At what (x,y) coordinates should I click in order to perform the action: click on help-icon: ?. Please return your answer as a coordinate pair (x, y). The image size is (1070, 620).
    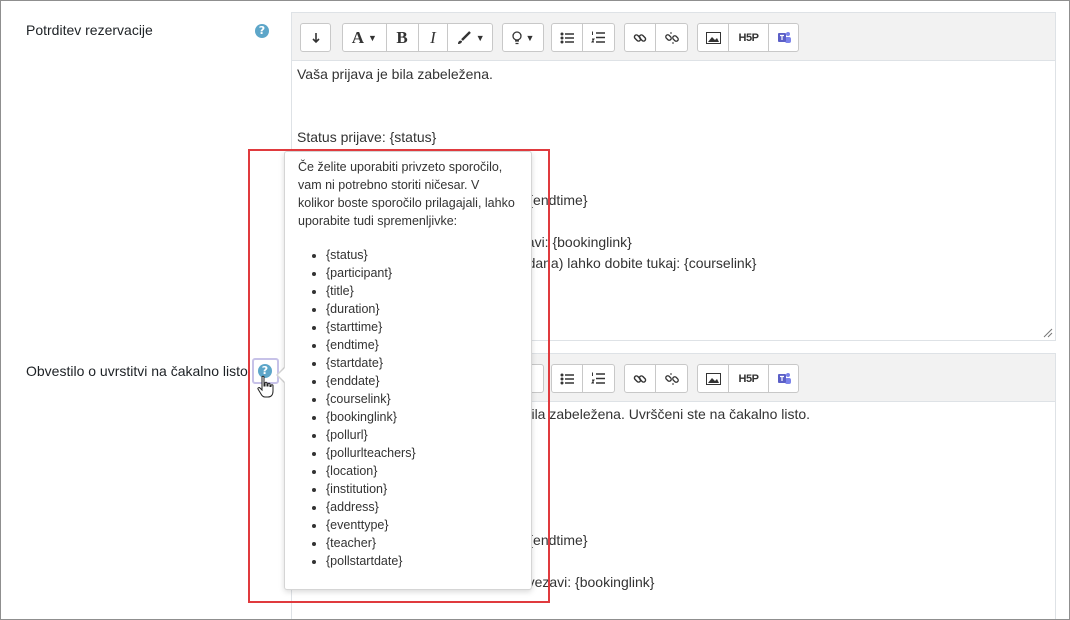
    Looking at the image, I should click on (262, 31).